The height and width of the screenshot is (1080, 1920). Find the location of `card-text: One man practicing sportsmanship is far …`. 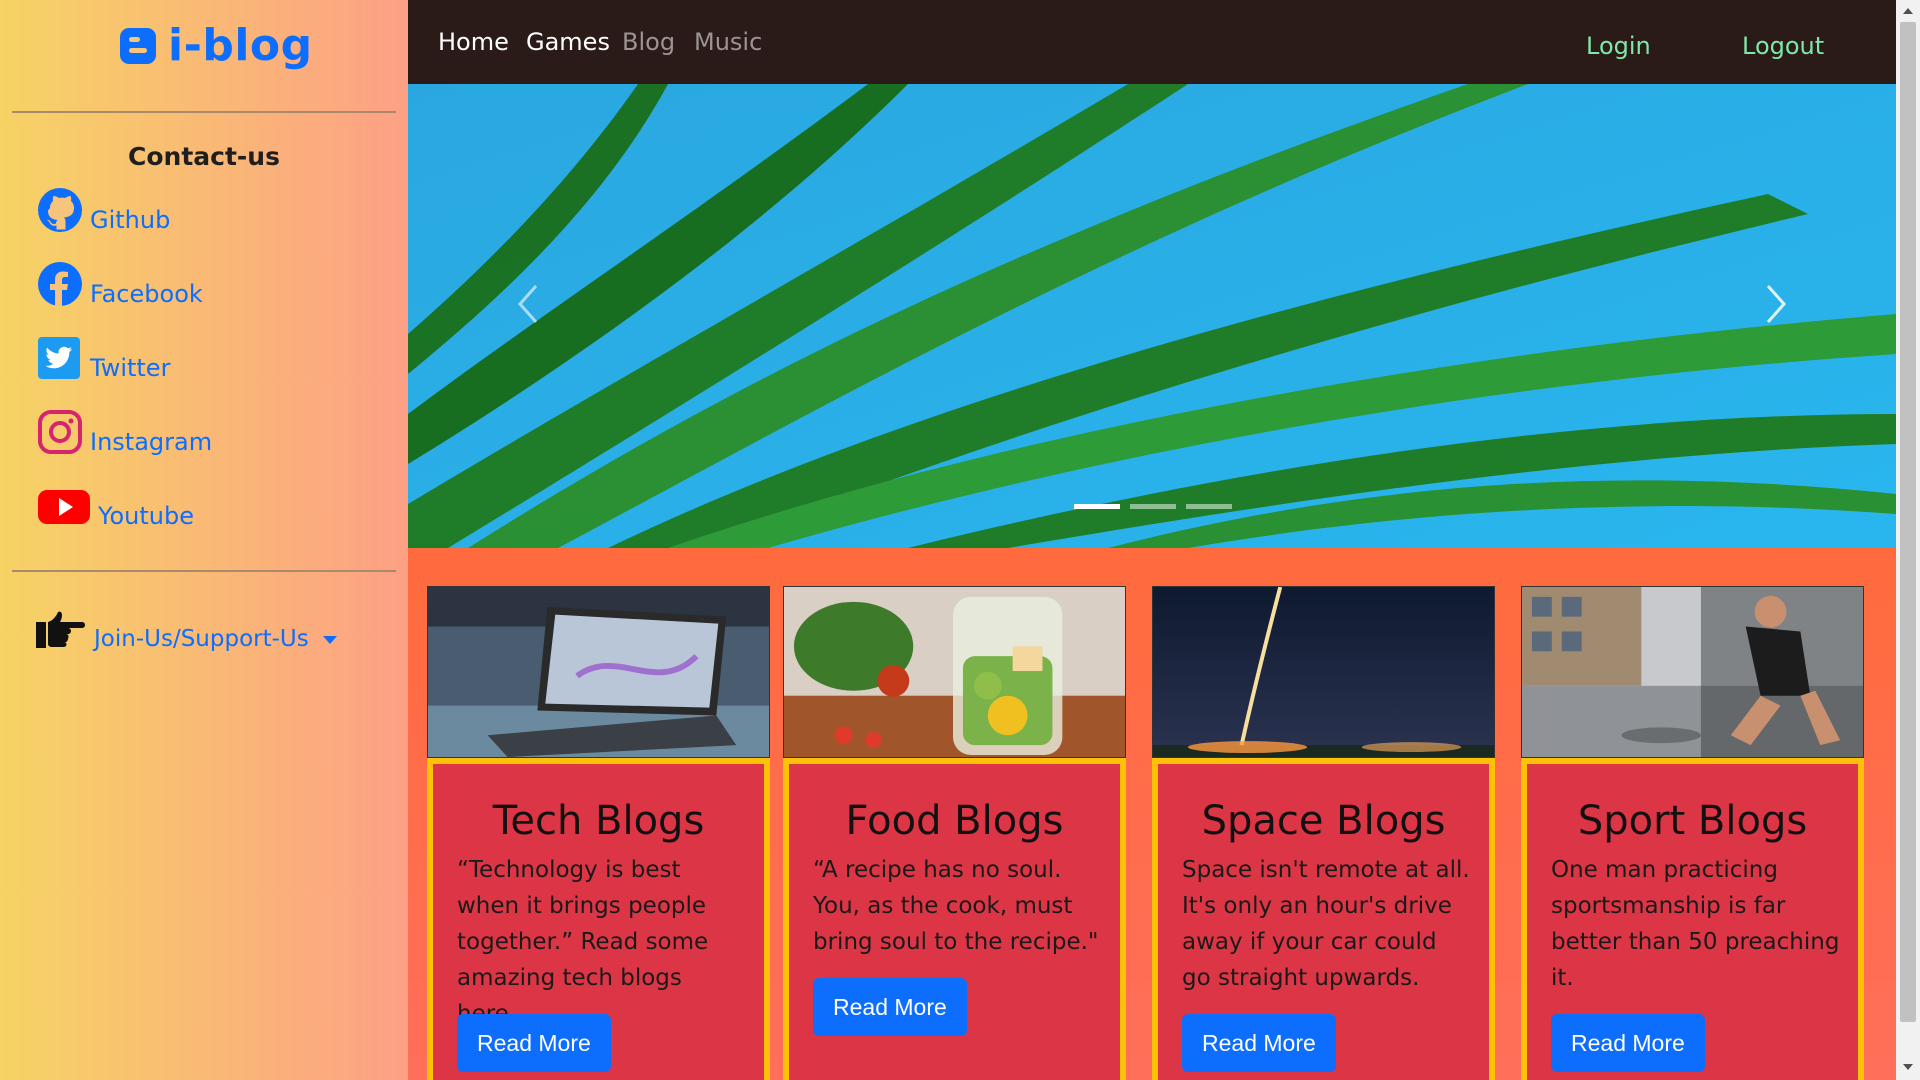

card-text: One man practicing sportsmanship is far … is located at coordinates (1695, 924).